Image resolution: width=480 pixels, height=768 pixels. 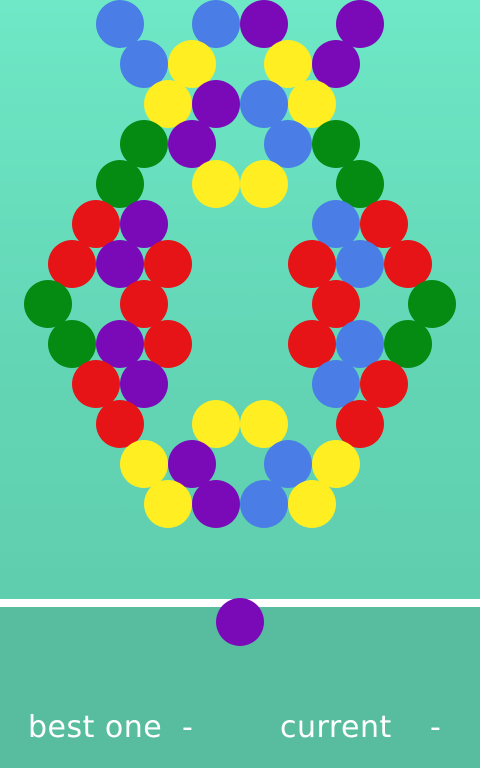 What do you see at coordinates (336, 727) in the screenshot?
I see `current-score-label: current` at bounding box center [336, 727].